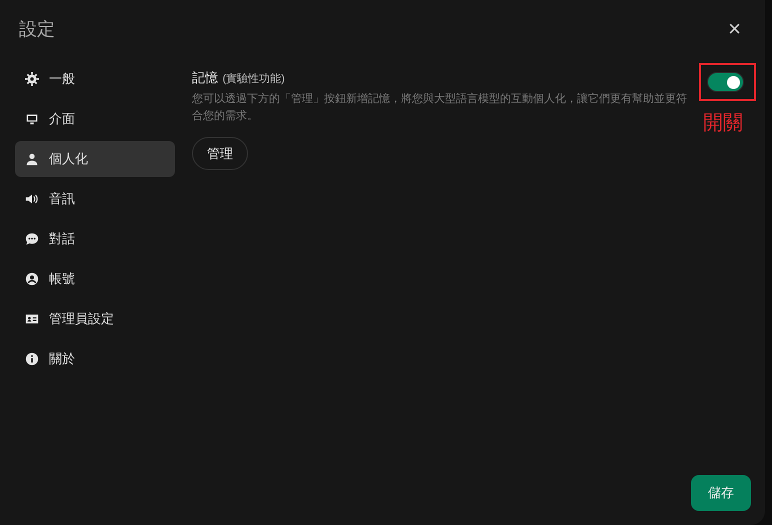 The height and width of the screenshot is (525, 772). What do you see at coordinates (32, 159) in the screenshot?
I see `user-icon` at bounding box center [32, 159].